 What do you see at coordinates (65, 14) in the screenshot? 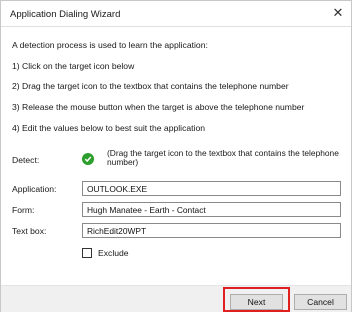
I see `window-title: Application Dialing Wizard` at bounding box center [65, 14].